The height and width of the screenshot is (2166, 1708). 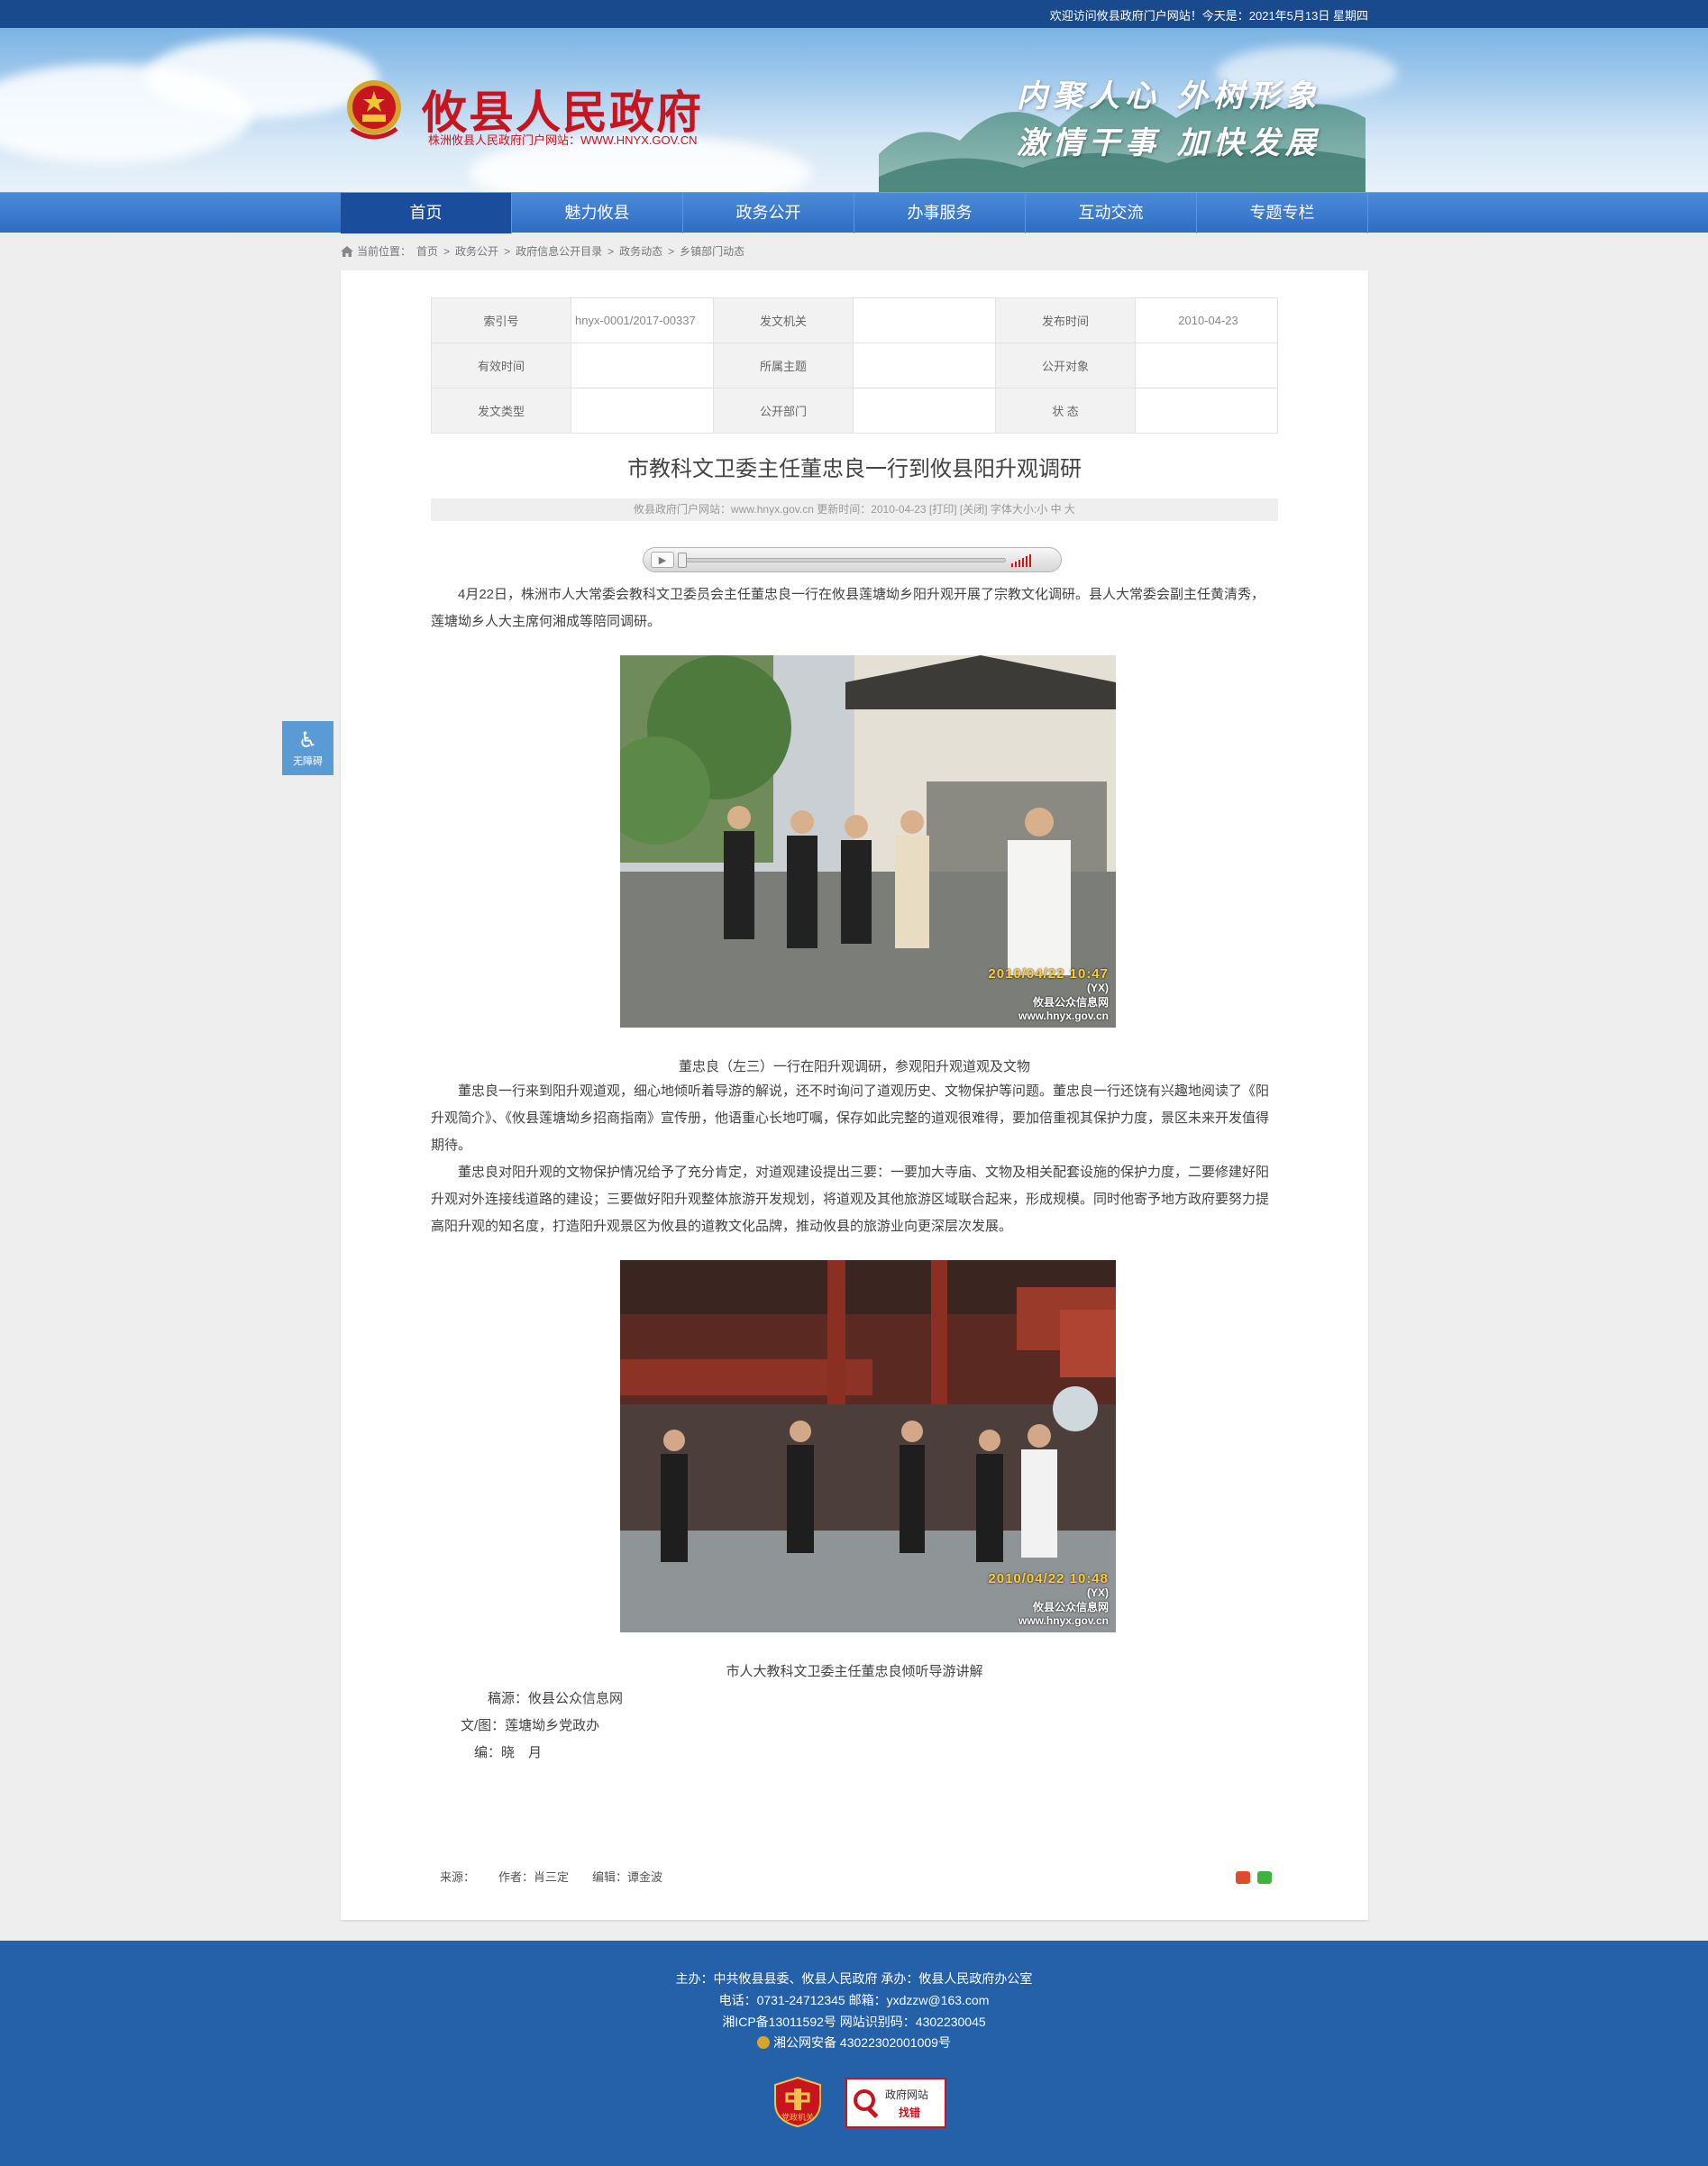 I want to click on table-row: 发文类型 公开部门 状 态, so click(x=855, y=411).